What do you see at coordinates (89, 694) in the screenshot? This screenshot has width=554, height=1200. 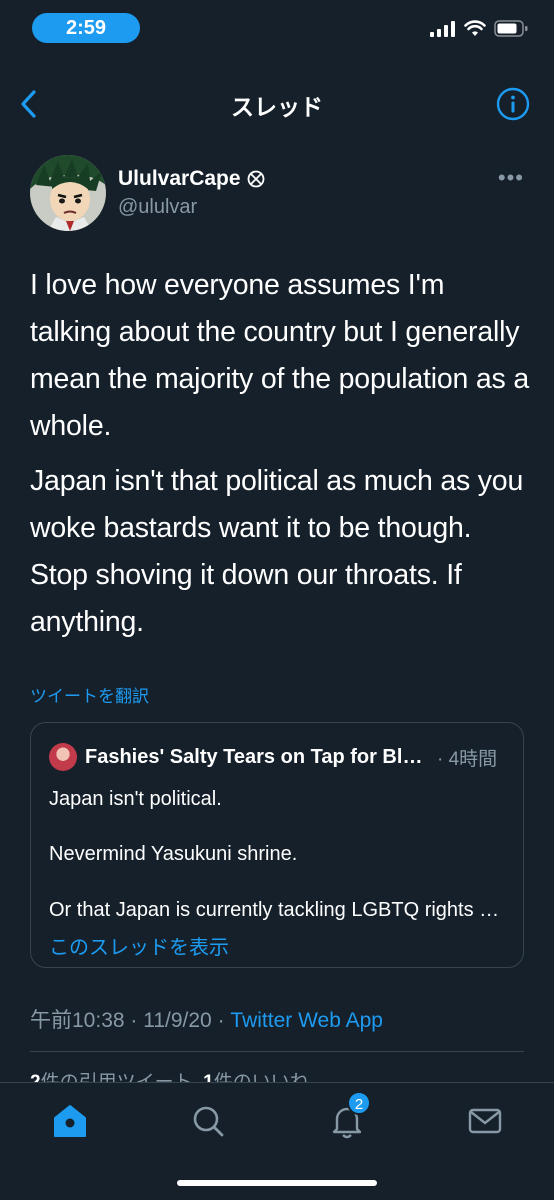 I see `translate-tweet-link: ツイートを翻訳` at bounding box center [89, 694].